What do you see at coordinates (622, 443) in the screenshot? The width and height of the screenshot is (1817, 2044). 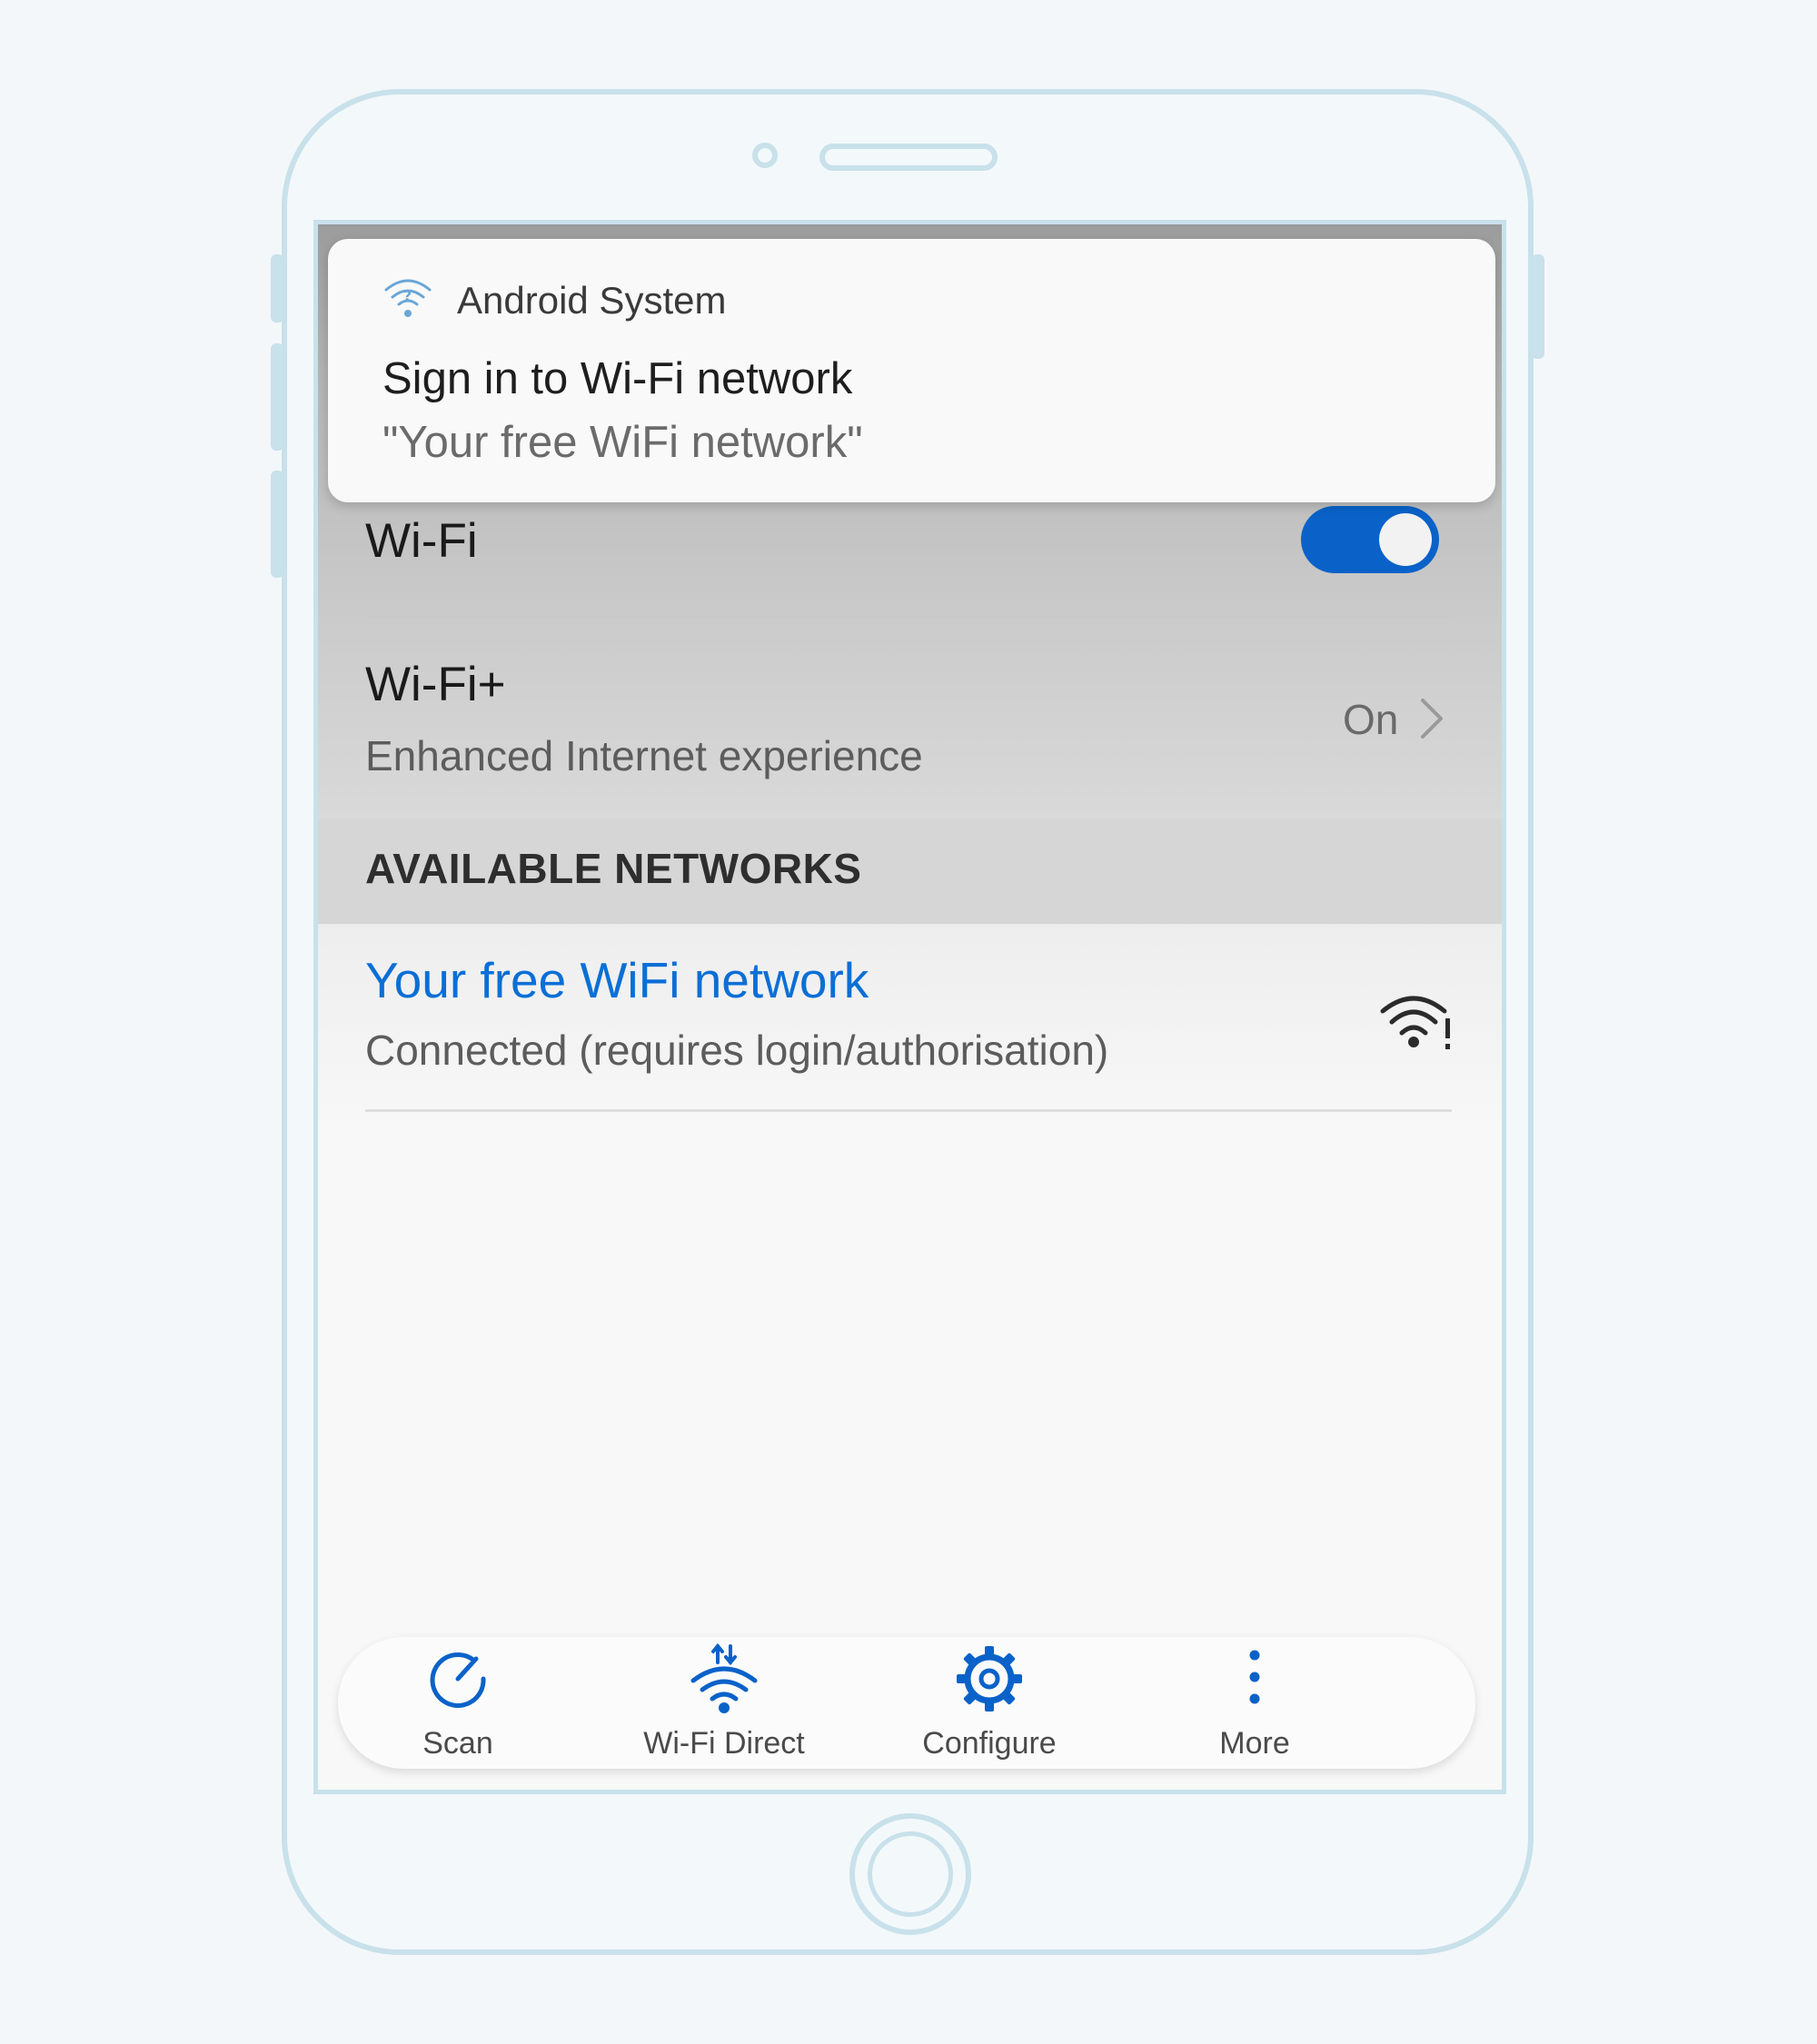 I see `notification-subtitle: "Your free WiFi network"` at bounding box center [622, 443].